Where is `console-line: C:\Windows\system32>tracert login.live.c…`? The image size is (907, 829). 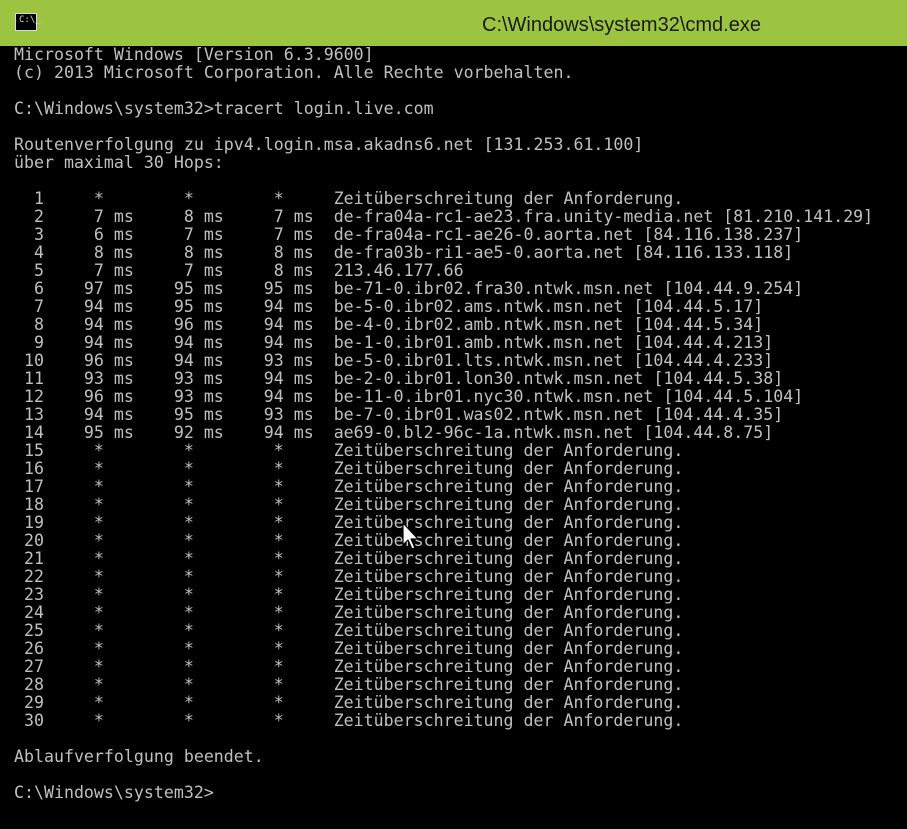
console-line: C:\Windows\system32>tracert login.live.c… is located at coordinates (224, 108).